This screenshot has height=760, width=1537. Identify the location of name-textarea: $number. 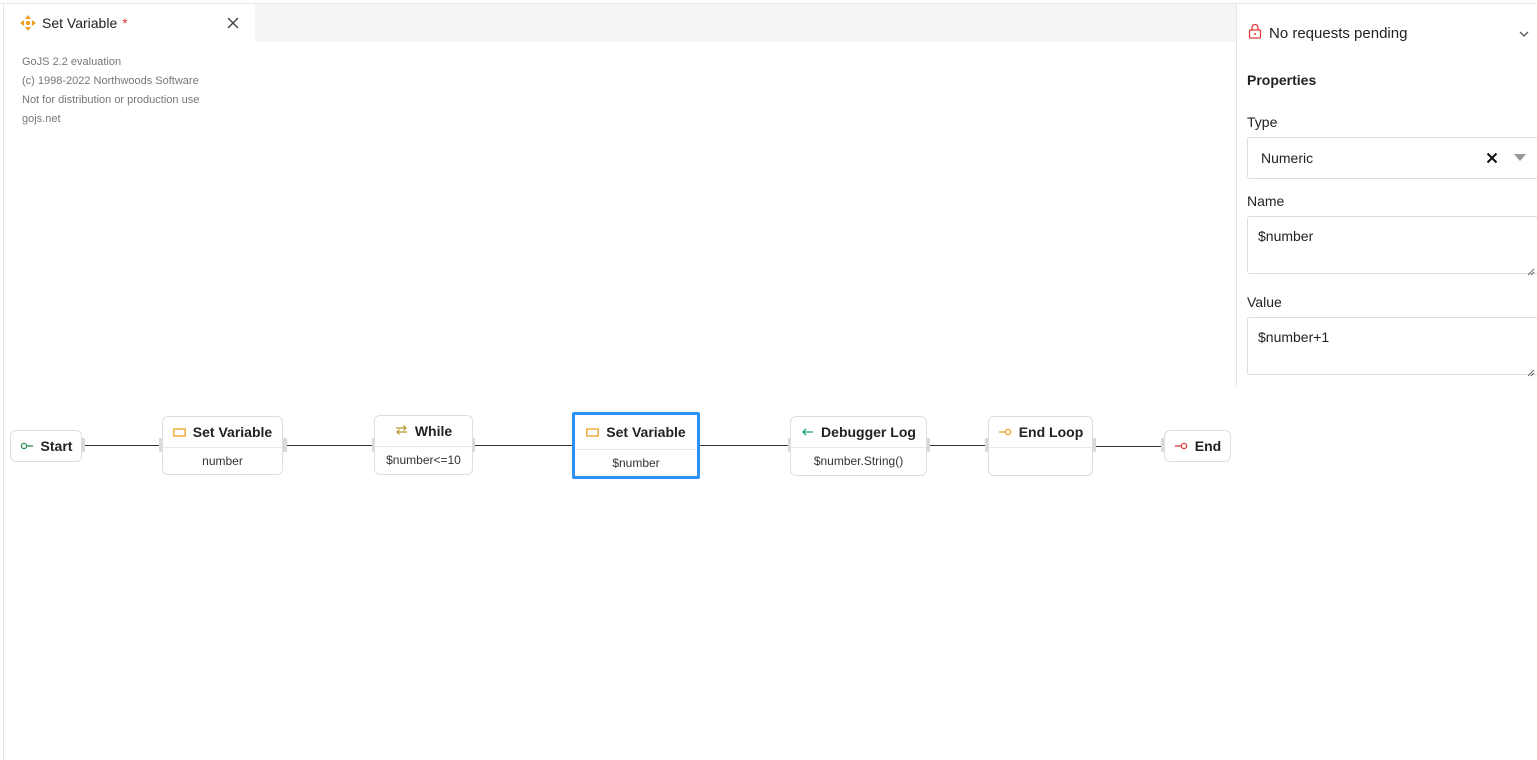
(1392, 246).